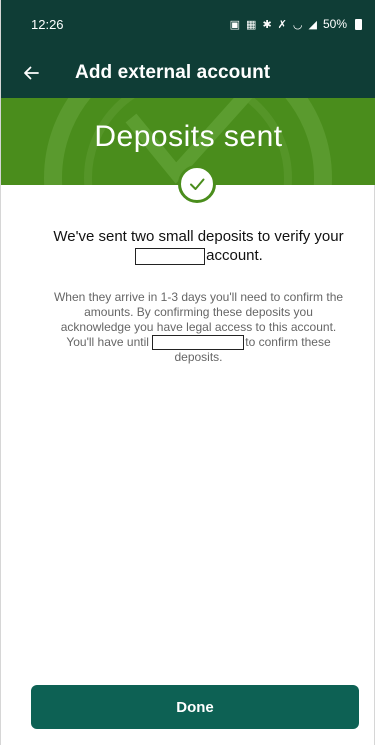 The height and width of the screenshot is (745, 375). Describe the element at coordinates (251, 24) in the screenshot. I see `notification-icon: ▦` at that location.